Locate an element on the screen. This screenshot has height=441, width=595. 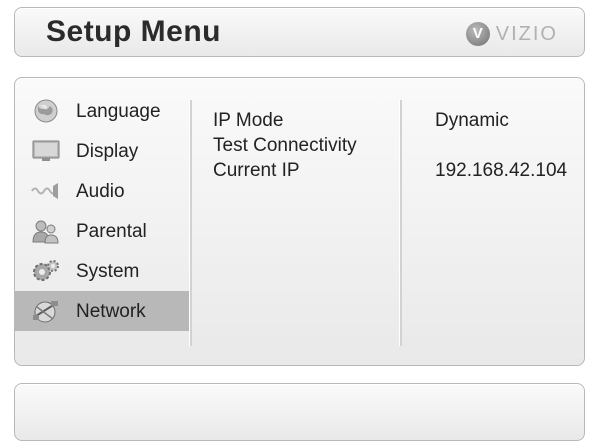
ip-mode-value: Dynamic is located at coordinates (472, 120).